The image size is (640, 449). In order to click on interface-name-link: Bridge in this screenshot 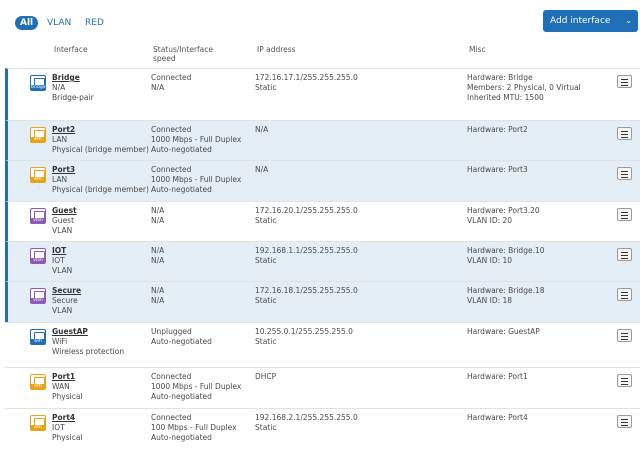, I will do `click(73, 78)`.